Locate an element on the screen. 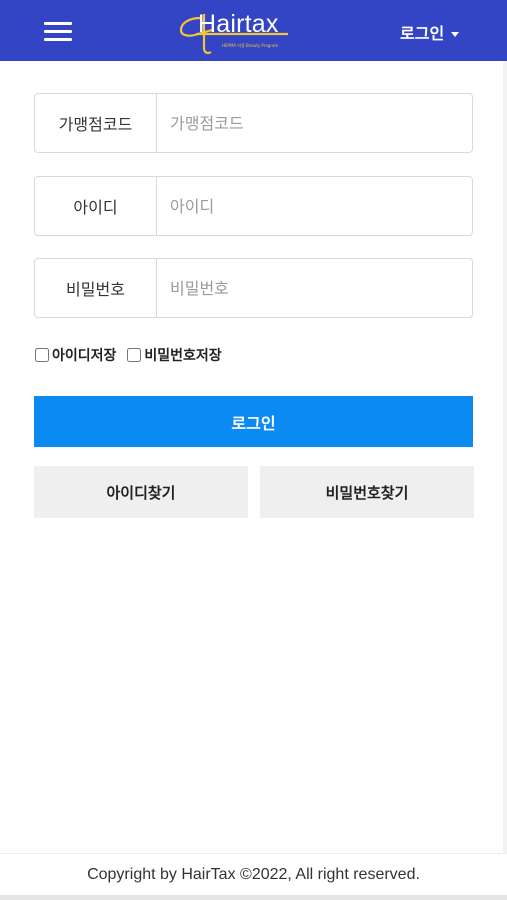  hairtax-logo: Hairtax HEPMA 미용 Beauty Program is located at coordinates (238, 32).